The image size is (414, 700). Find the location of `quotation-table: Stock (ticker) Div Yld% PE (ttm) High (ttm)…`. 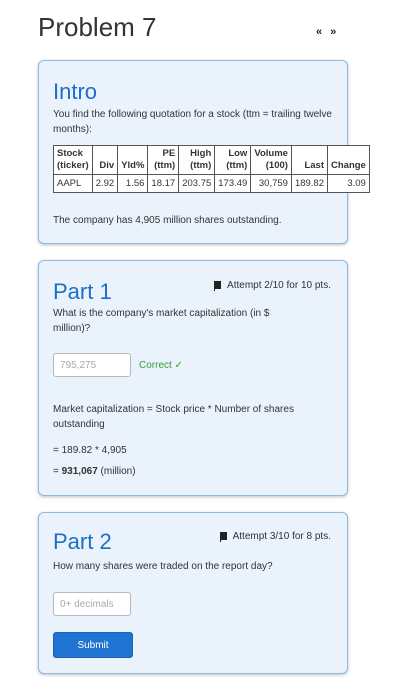

quotation-table: Stock (ticker) Div Yld% PE (ttm) High (ttm)… is located at coordinates (211, 169).